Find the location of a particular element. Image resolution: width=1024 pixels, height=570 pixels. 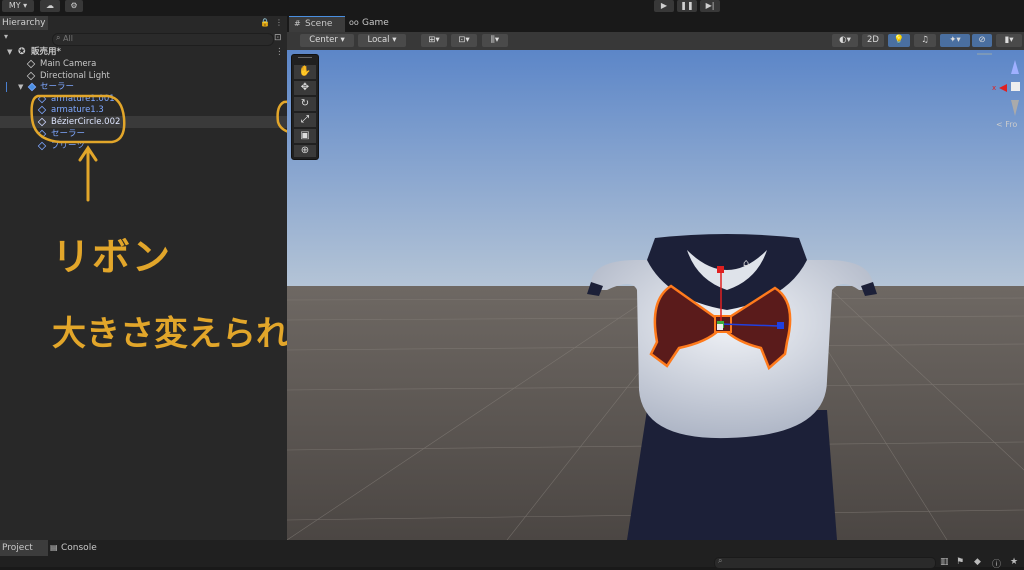

tool-palette: ✋ ✥ ↻ ⤢ ▣ ⊕ is located at coordinates (305, 107).